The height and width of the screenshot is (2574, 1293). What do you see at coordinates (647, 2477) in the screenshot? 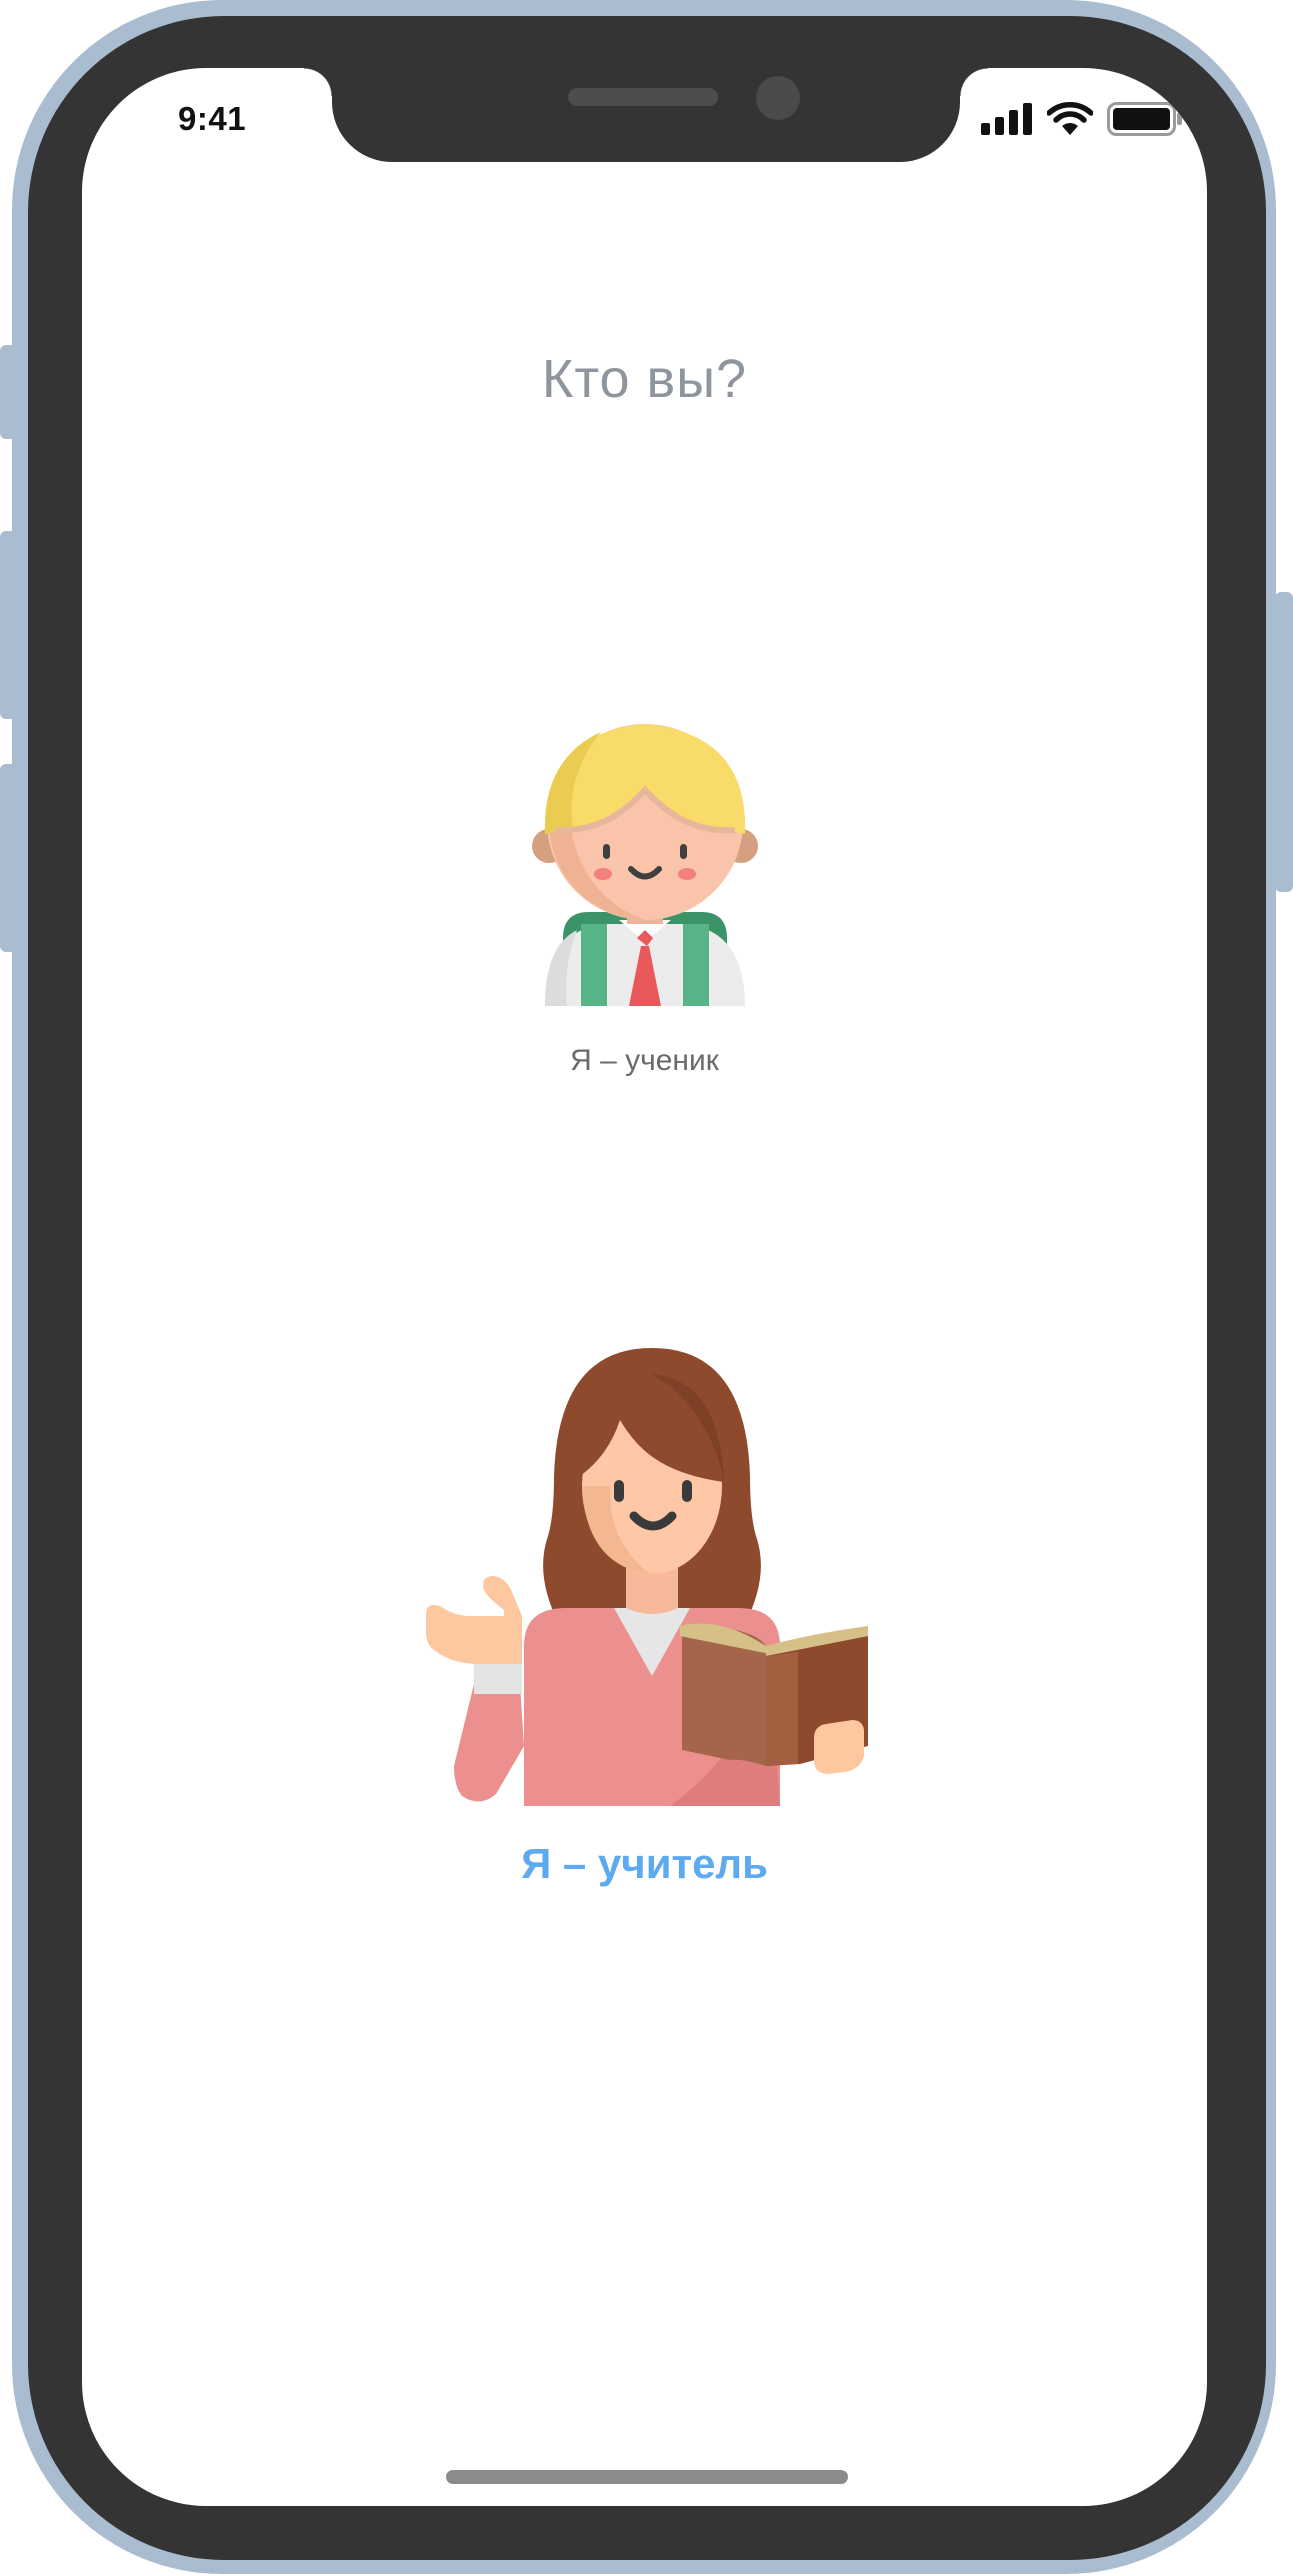
I see `home-indicator` at bounding box center [647, 2477].